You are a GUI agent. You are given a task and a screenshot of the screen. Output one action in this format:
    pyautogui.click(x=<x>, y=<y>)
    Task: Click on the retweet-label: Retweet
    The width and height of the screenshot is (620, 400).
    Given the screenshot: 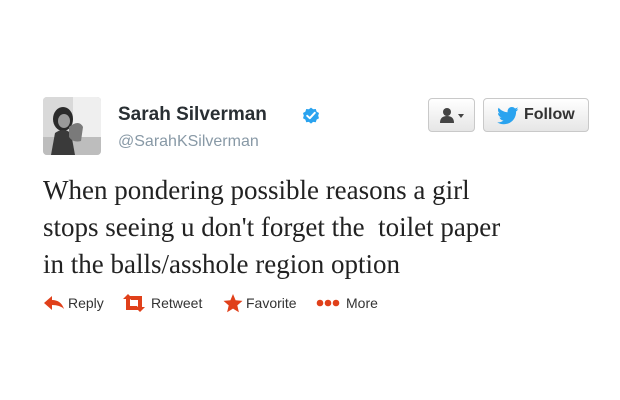 What is the action you would take?
    pyautogui.click(x=177, y=303)
    